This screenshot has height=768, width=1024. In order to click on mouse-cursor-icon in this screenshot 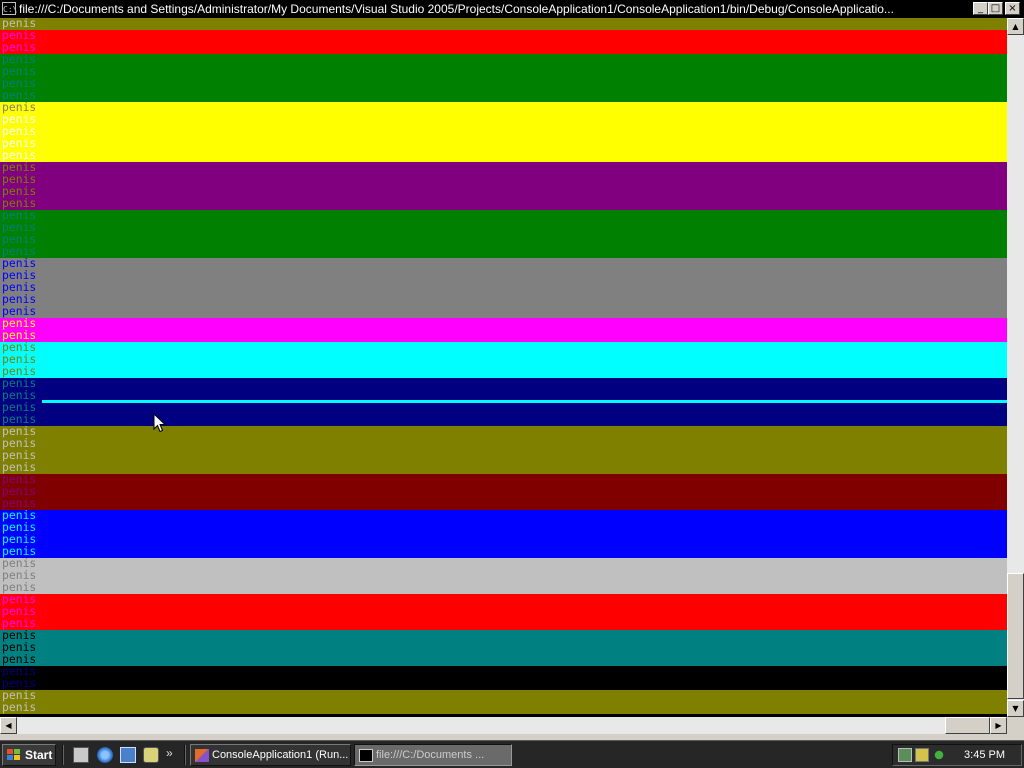, I will do `click(160, 423)`.